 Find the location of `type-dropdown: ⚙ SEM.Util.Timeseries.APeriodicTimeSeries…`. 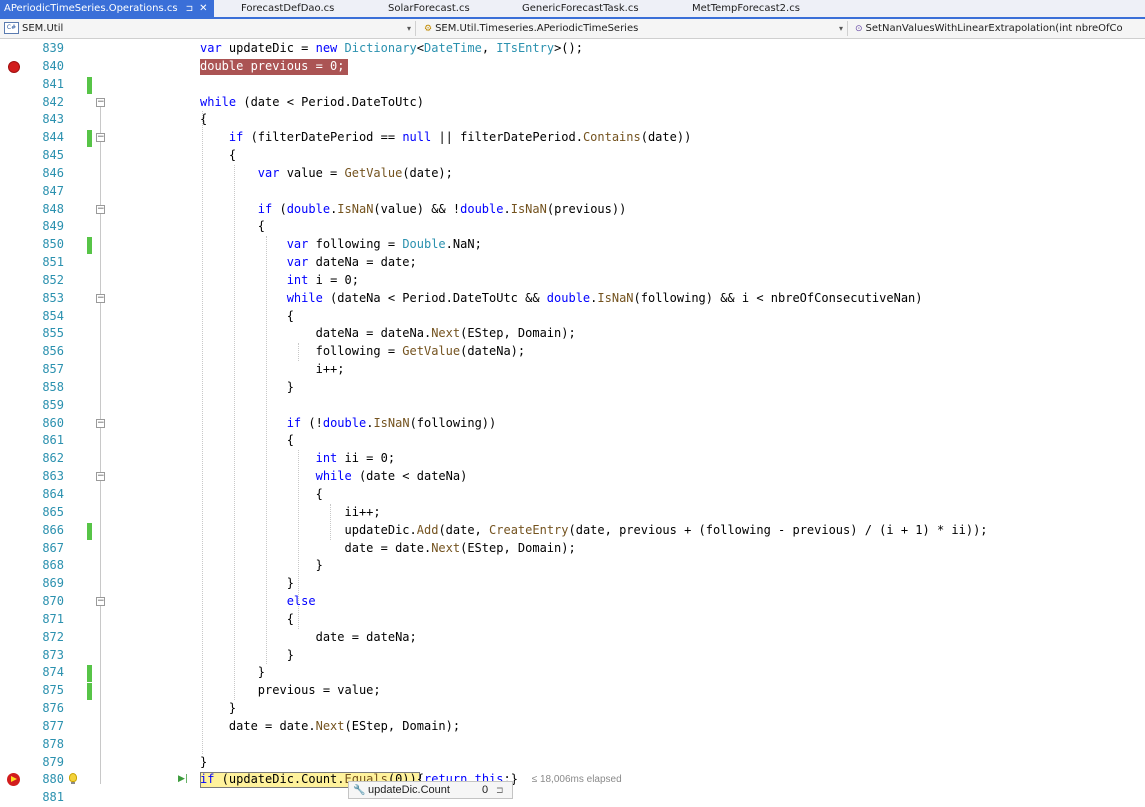

type-dropdown: ⚙ SEM.Util.Timeseries.APeriodicTimeSeries… is located at coordinates (636, 28).